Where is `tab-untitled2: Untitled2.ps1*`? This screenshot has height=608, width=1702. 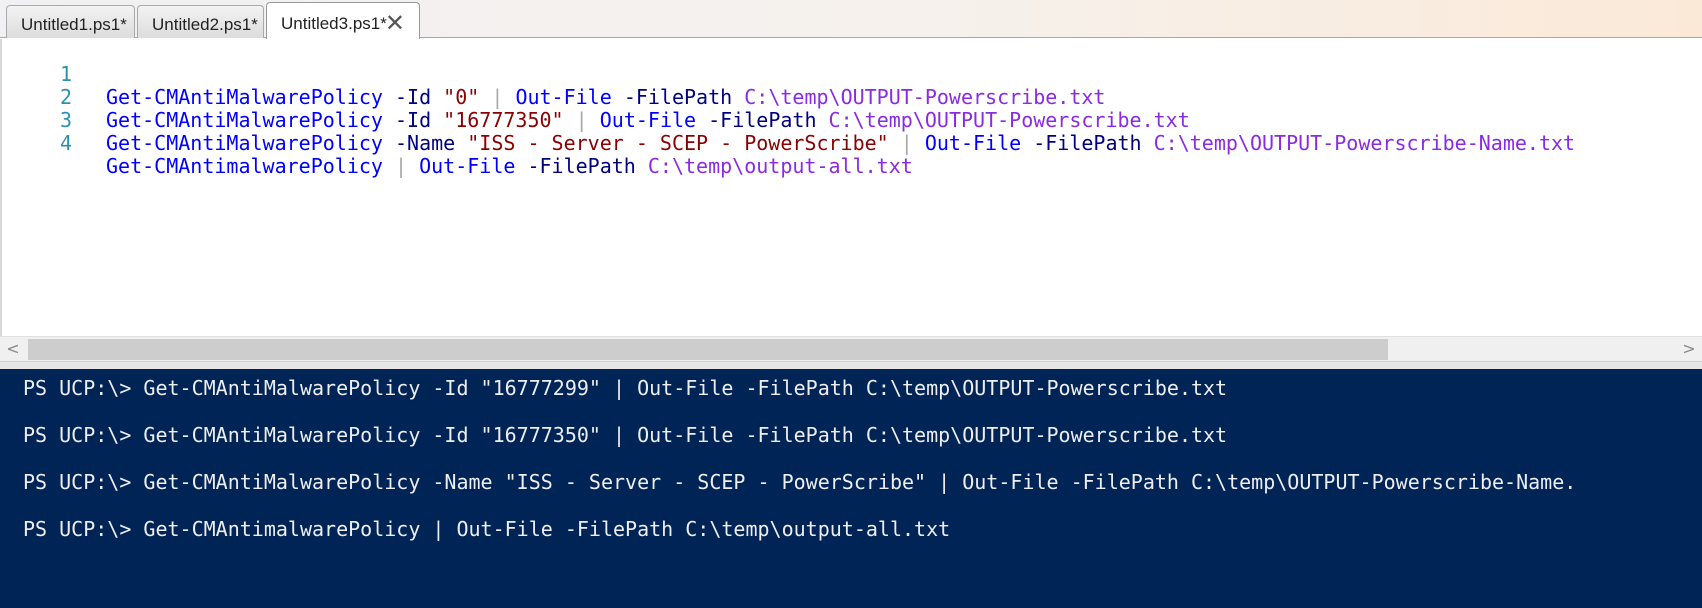 tab-untitled2: Untitled2.ps1* is located at coordinates (200, 21).